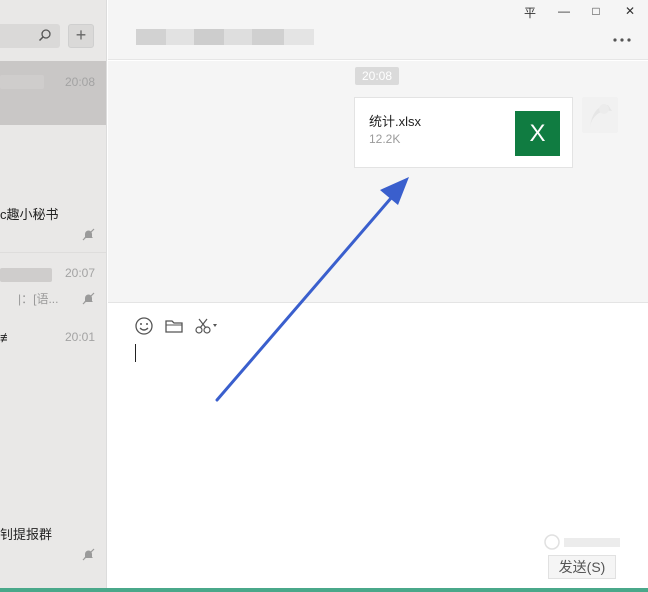  I want to click on add-chat-button: +, so click(81, 36).